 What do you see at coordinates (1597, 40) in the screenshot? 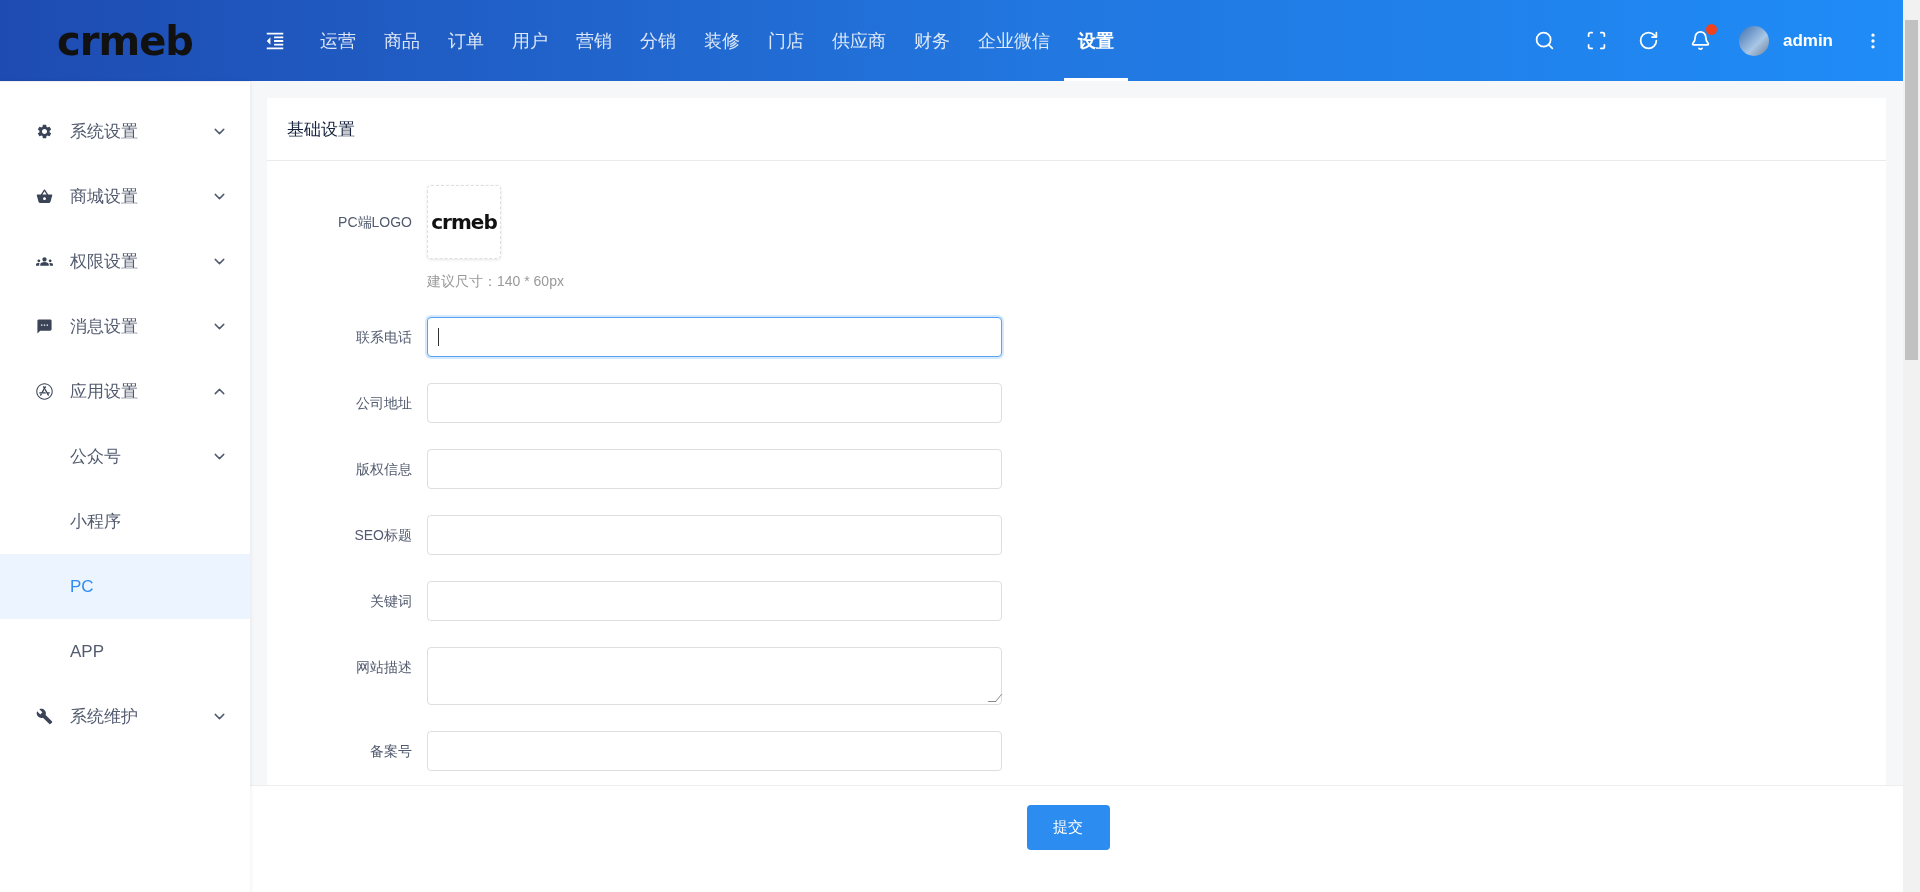
I see `fullscreen-icon` at bounding box center [1597, 40].